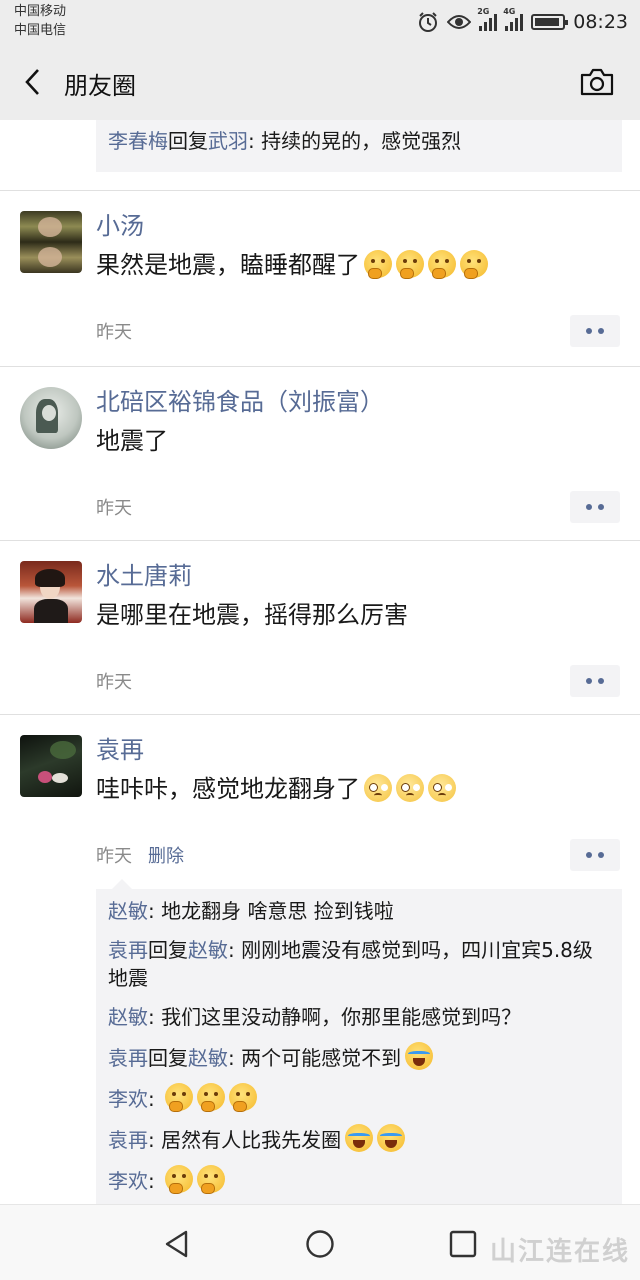  What do you see at coordinates (358, 750) in the screenshot?
I see `post-author: 袁再` at bounding box center [358, 750].